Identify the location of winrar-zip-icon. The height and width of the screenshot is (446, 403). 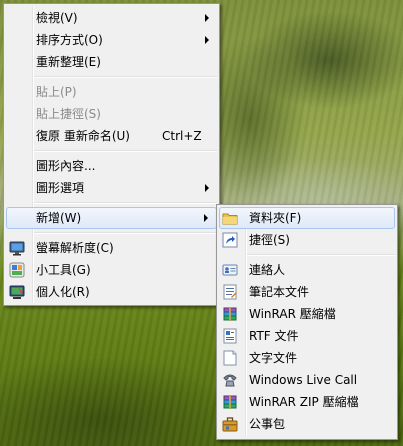
(230, 402).